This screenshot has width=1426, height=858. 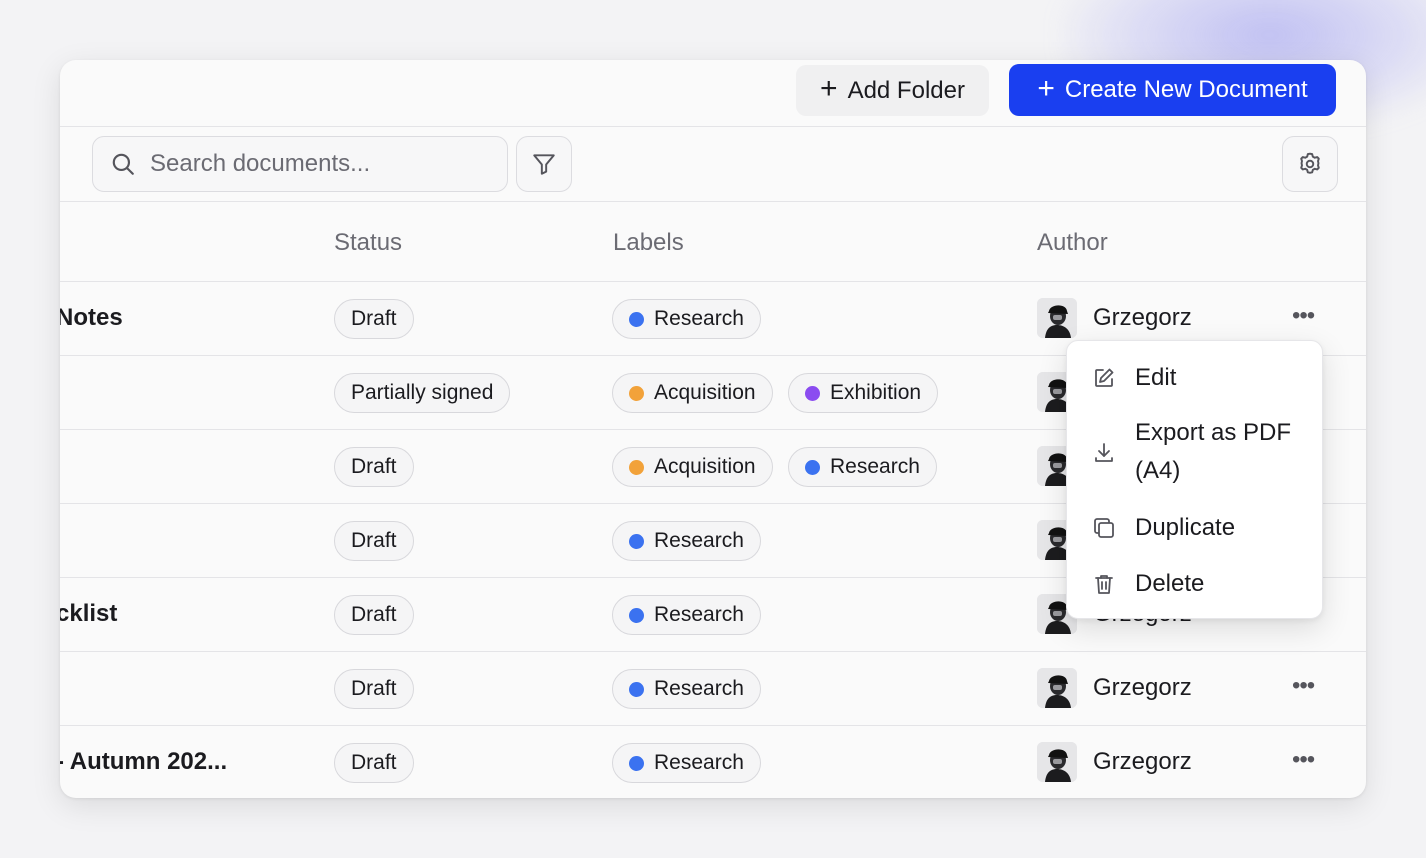 I want to click on column-header-labels: Labels, so click(x=648, y=243).